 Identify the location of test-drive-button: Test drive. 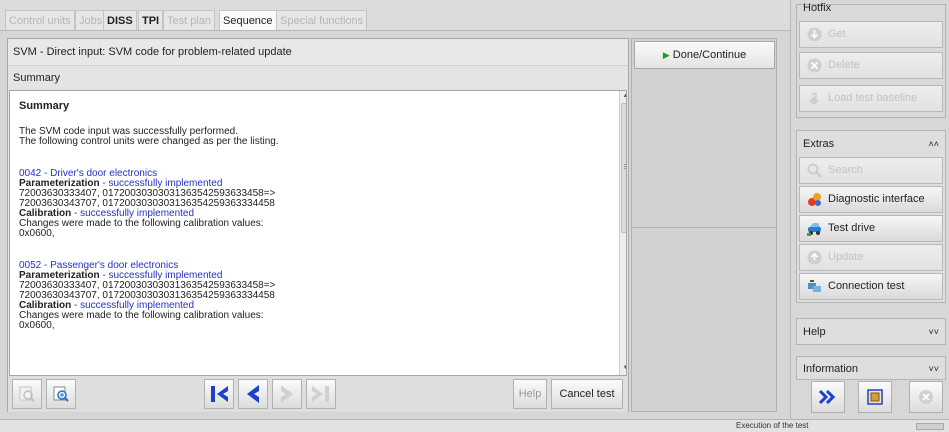
(871, 228).